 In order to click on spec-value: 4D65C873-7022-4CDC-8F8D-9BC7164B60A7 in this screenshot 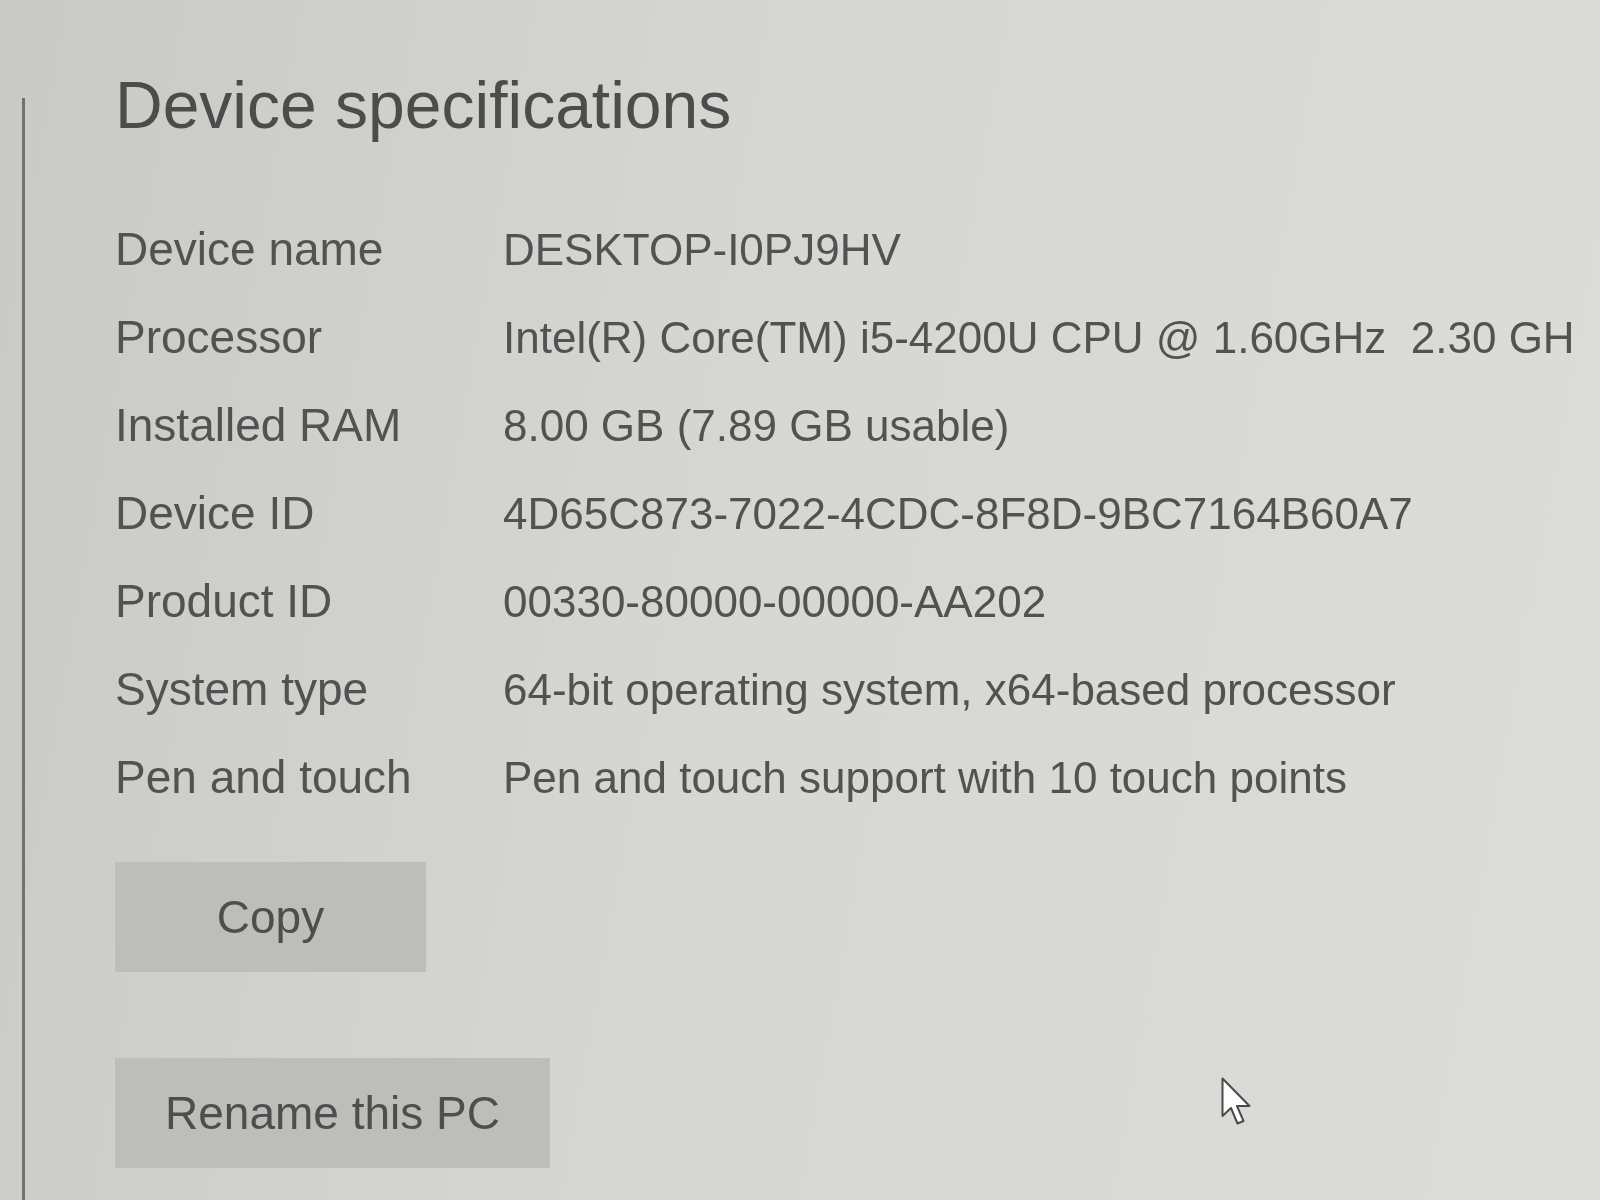, I will do `click(958, 514)`.